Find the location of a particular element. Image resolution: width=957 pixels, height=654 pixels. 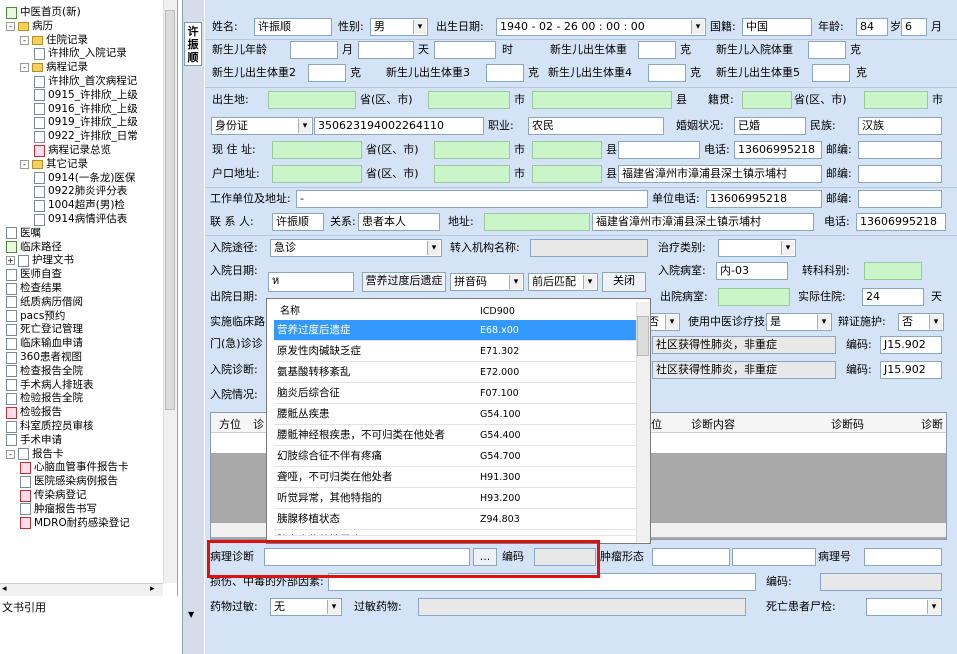

tree-horizontal-scrollbar: ◂ ▸ is located at coordinates (81, 589).